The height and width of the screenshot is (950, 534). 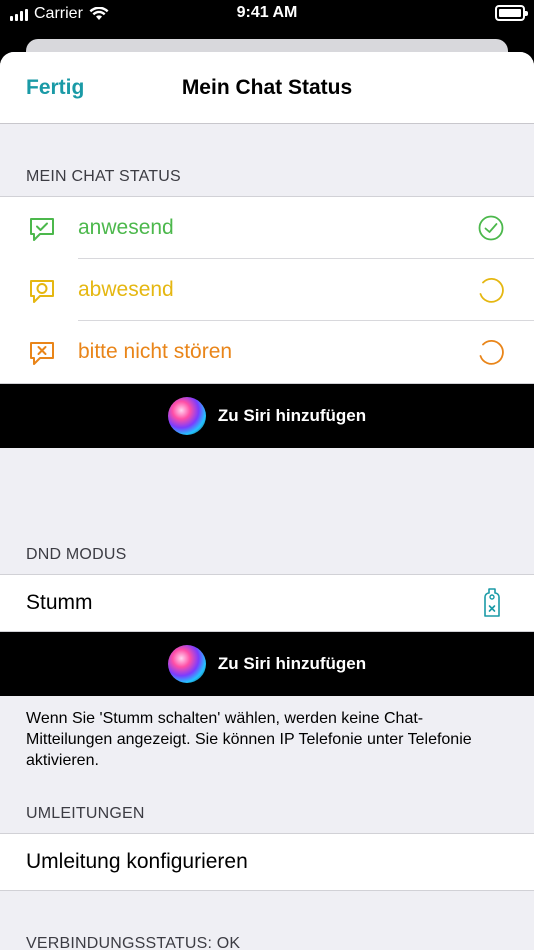 What do you see at coordinates (137, 861) in the screenshot?
I see `configure-forwarding-label: Umleitung konfigurieren` at bounding box center [137, 861].